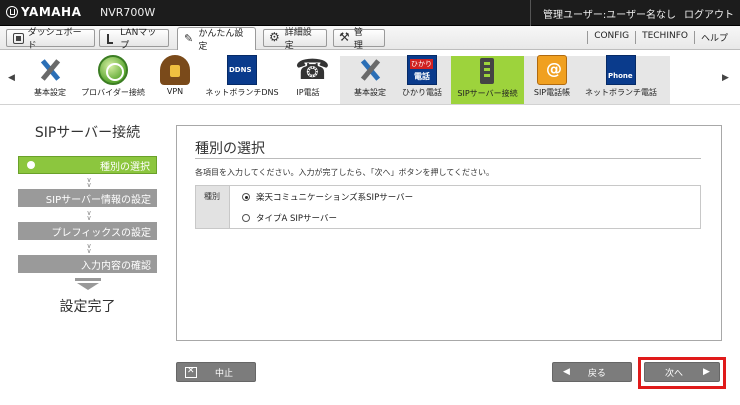  What do you see at coordinates (11, 78) in the screenshot?
I see `toolbar-prev-arrow: ◀` at bounding box center [11, 78].